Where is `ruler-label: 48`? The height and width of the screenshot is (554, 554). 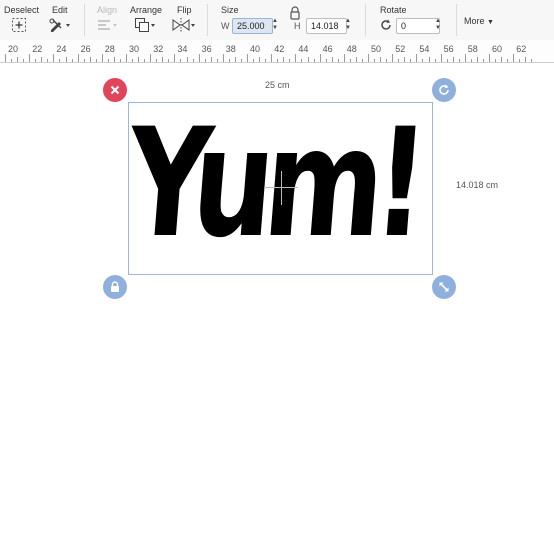 ruler-label: 48 is located at coordinates (351, 49).